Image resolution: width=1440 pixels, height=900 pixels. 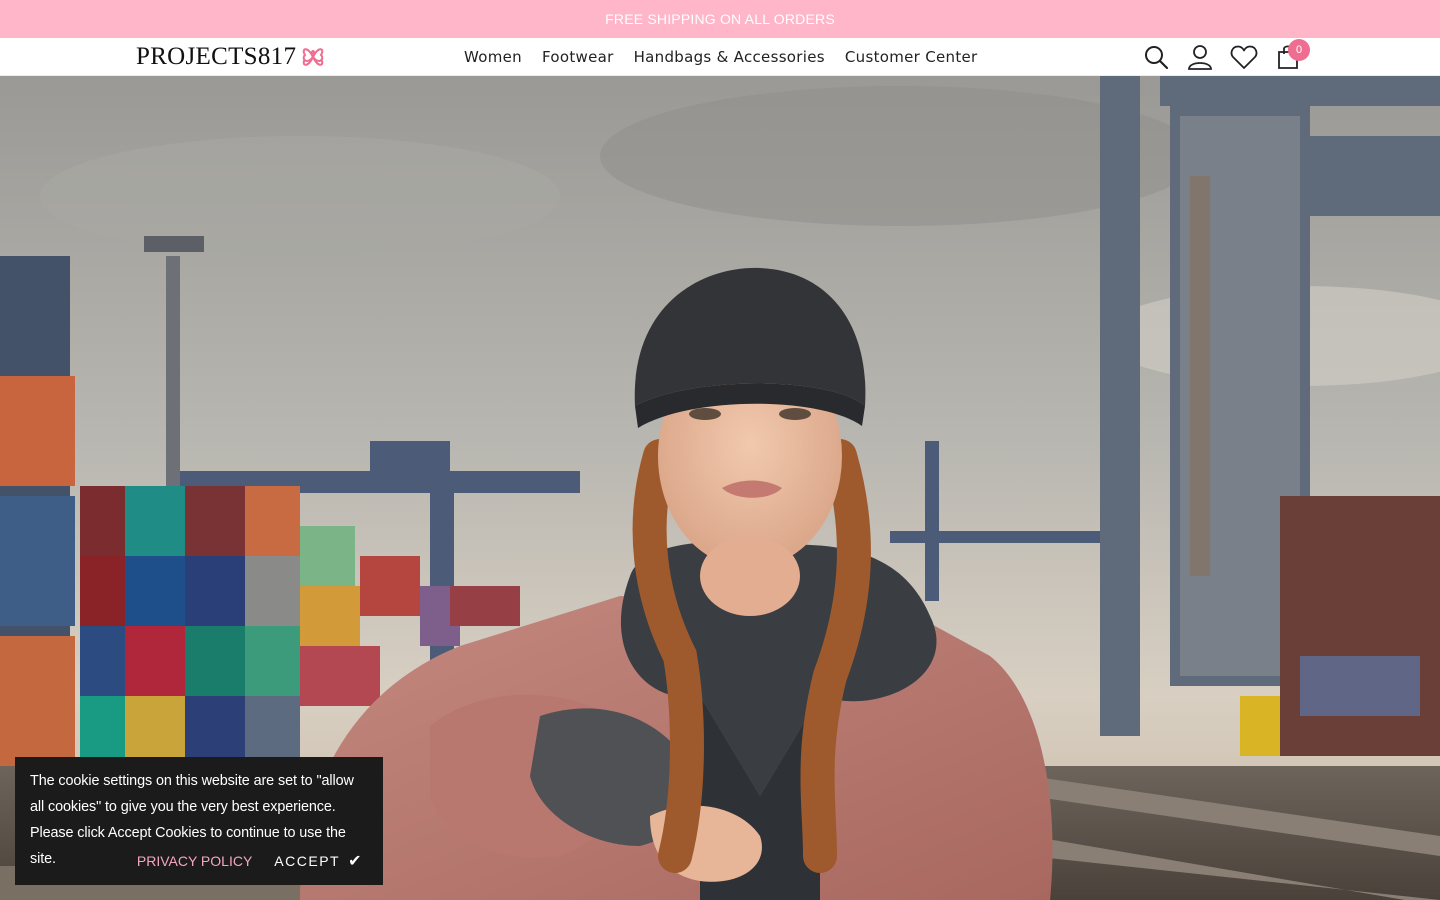 I want to click on search-button, so click(x=1156, y=57).